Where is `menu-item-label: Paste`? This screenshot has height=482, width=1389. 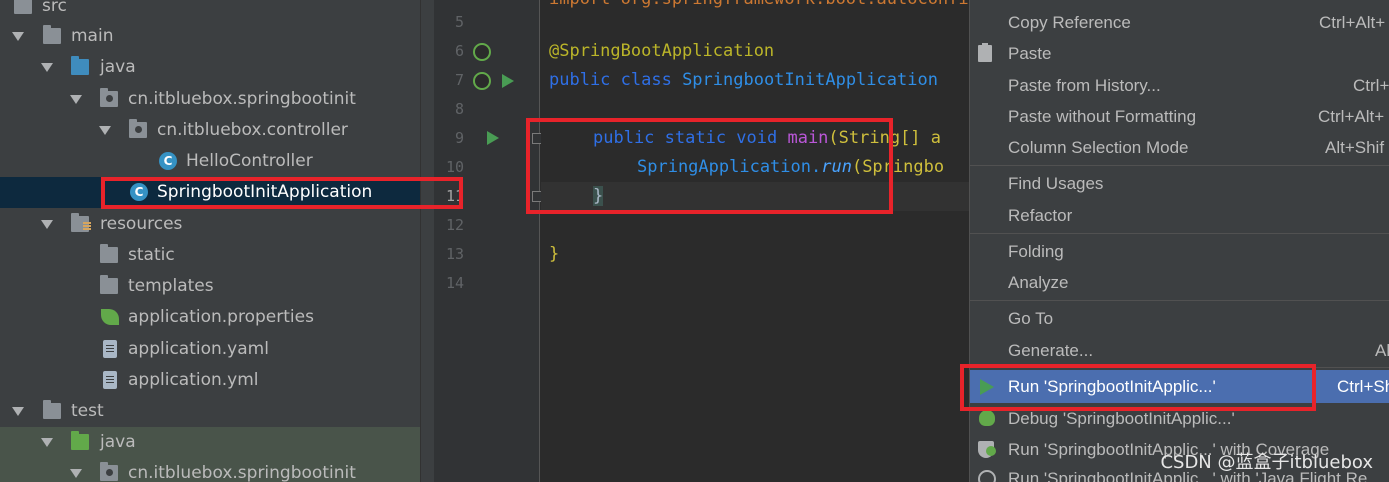 menu-item-label: Paste is located at coordinates (1030, 53).